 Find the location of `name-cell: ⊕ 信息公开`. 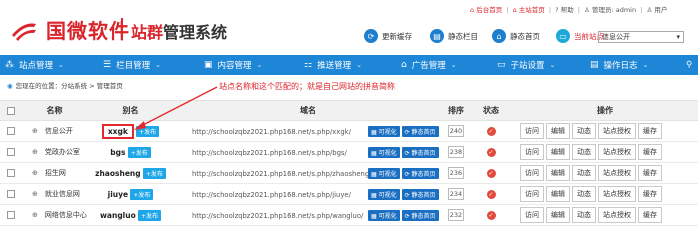

name-cell: ⊕ 信息公开 is located at coordinates (54, 131).